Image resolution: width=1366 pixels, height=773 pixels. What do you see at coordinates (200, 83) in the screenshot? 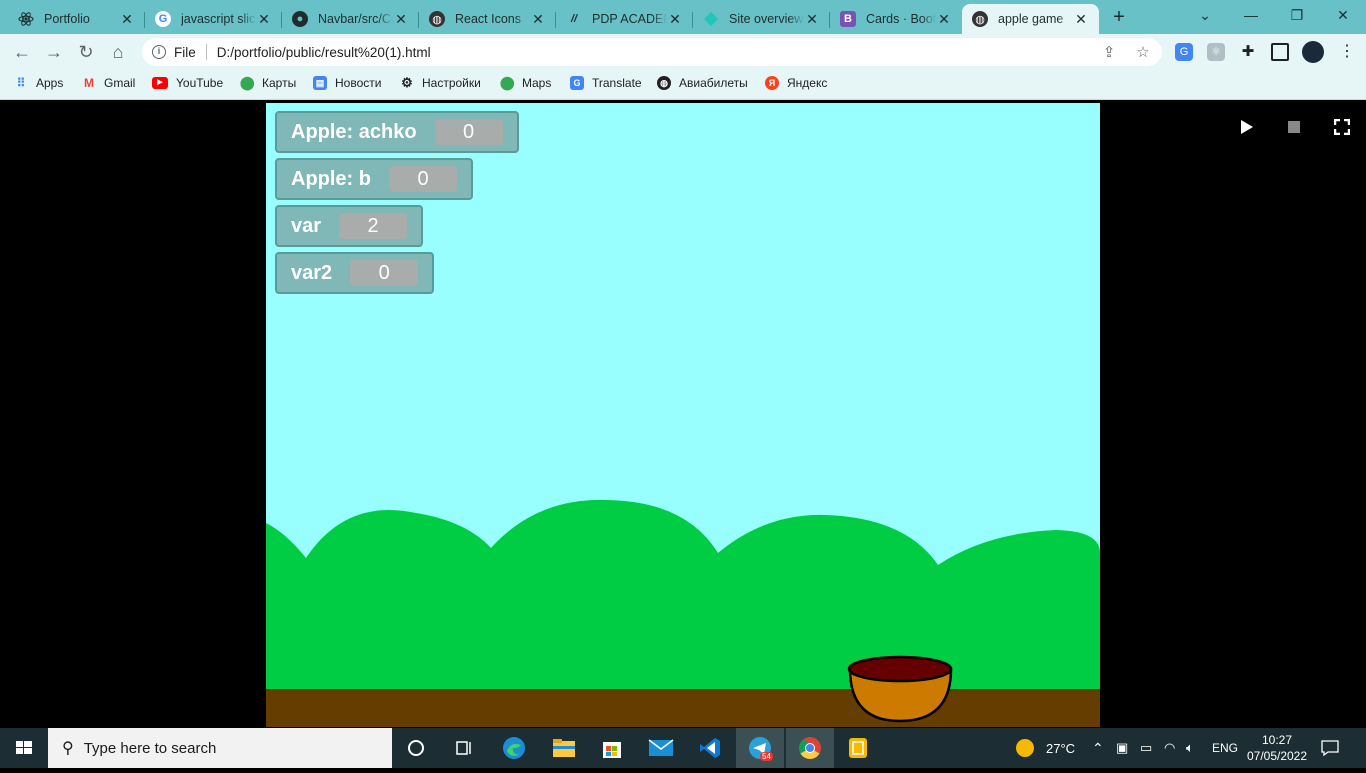
I see `bookmark-label: YouTube` at bounding box center [200, 83].